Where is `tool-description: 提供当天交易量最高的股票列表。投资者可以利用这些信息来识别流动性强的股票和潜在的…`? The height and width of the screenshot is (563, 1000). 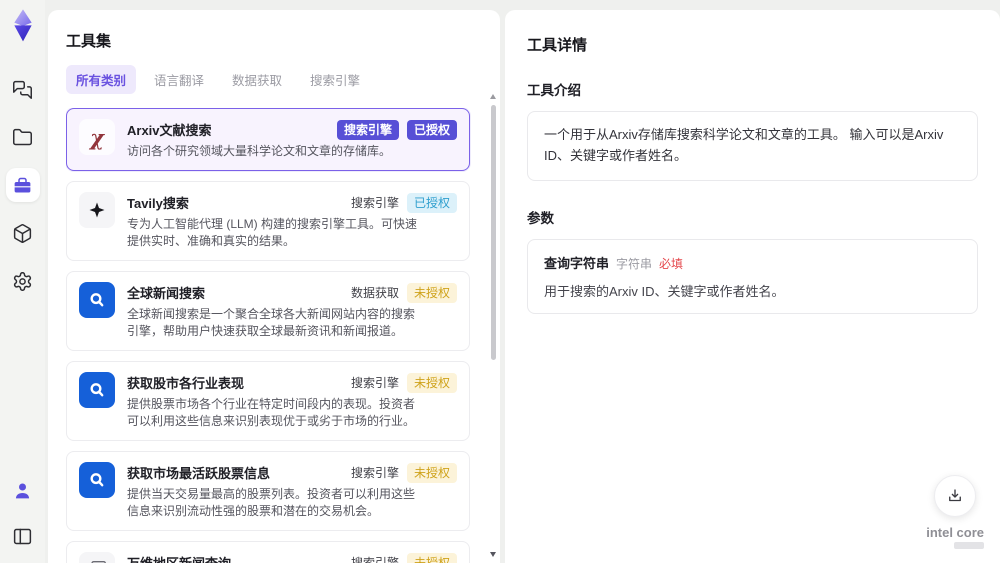
tool-description: 提供当天交易量最高的股票列表。投资者可以利用这些信息来识别流动性强的股票和潜在的… is located at coordinates (271, 503).